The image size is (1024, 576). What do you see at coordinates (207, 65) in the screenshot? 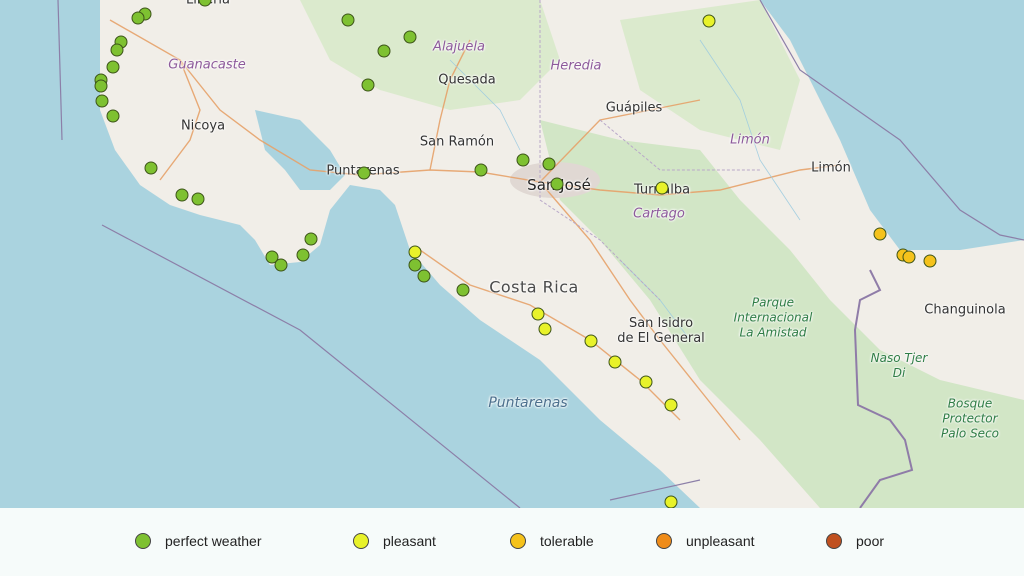
I see `map-label-region: Guanacaste` at bounding box center [207, 65].